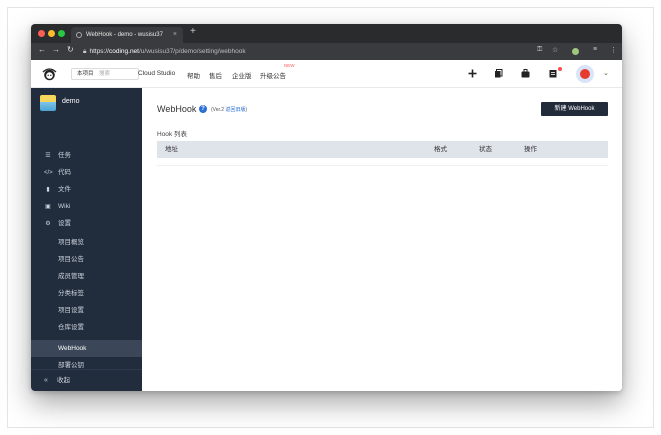 This screenshot has height=435, width=661. What do you see at coordinates (46, 380) in the screenshot?
I see `double-chevron-left-icon: «` at bounding box center [46, 380].